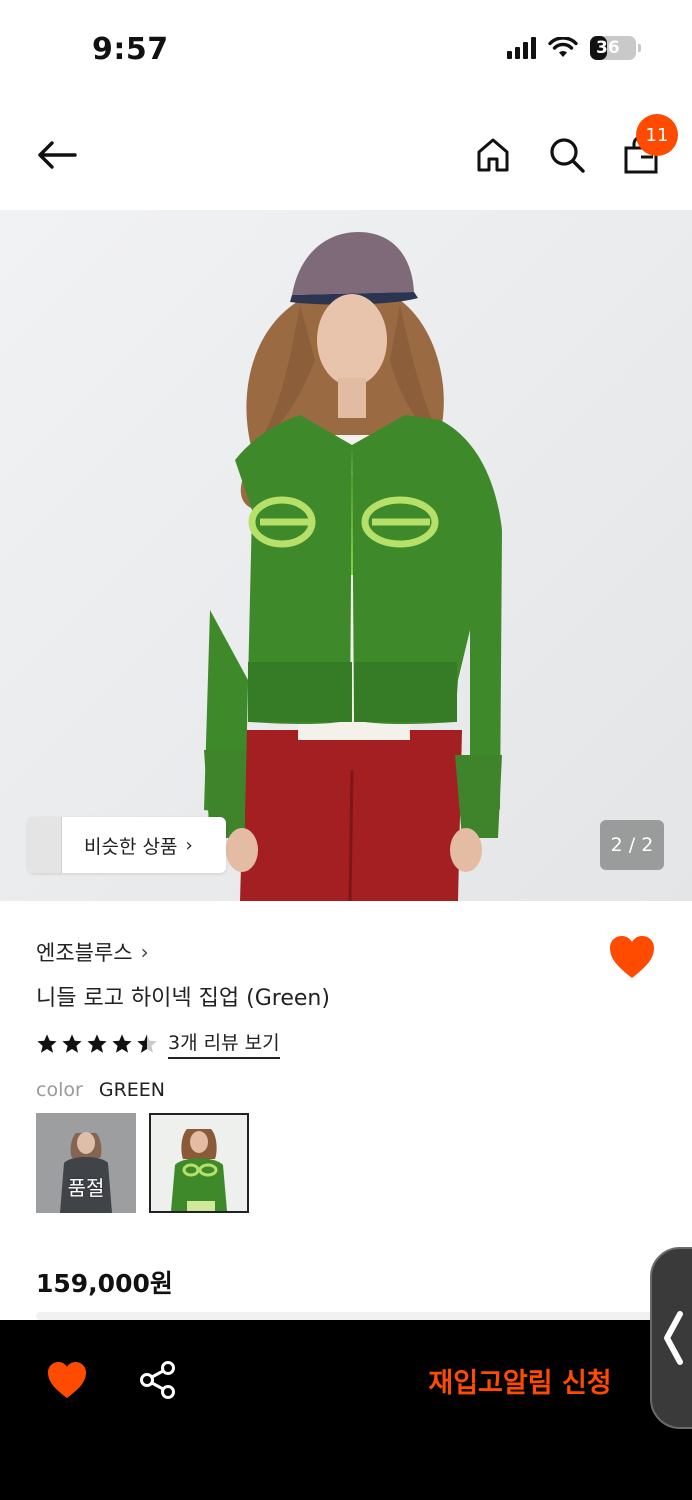  Describe the element at coordinates (673, 1338) in the screenshot. I see `chevron-left-icon` at that location.